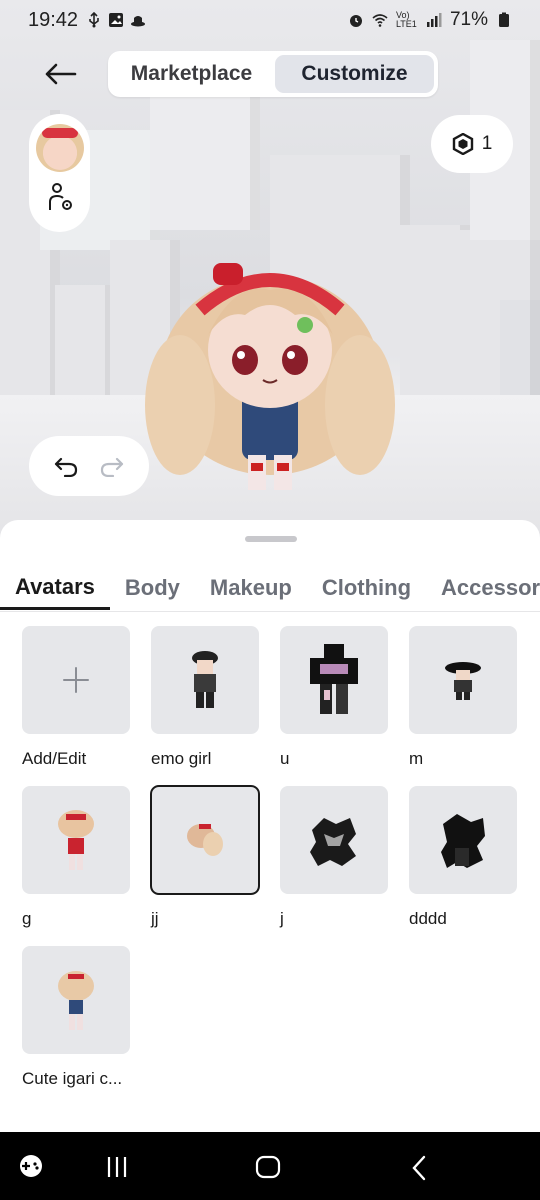  I want to click on tab-accessories: Accessories, so click(483, 588).